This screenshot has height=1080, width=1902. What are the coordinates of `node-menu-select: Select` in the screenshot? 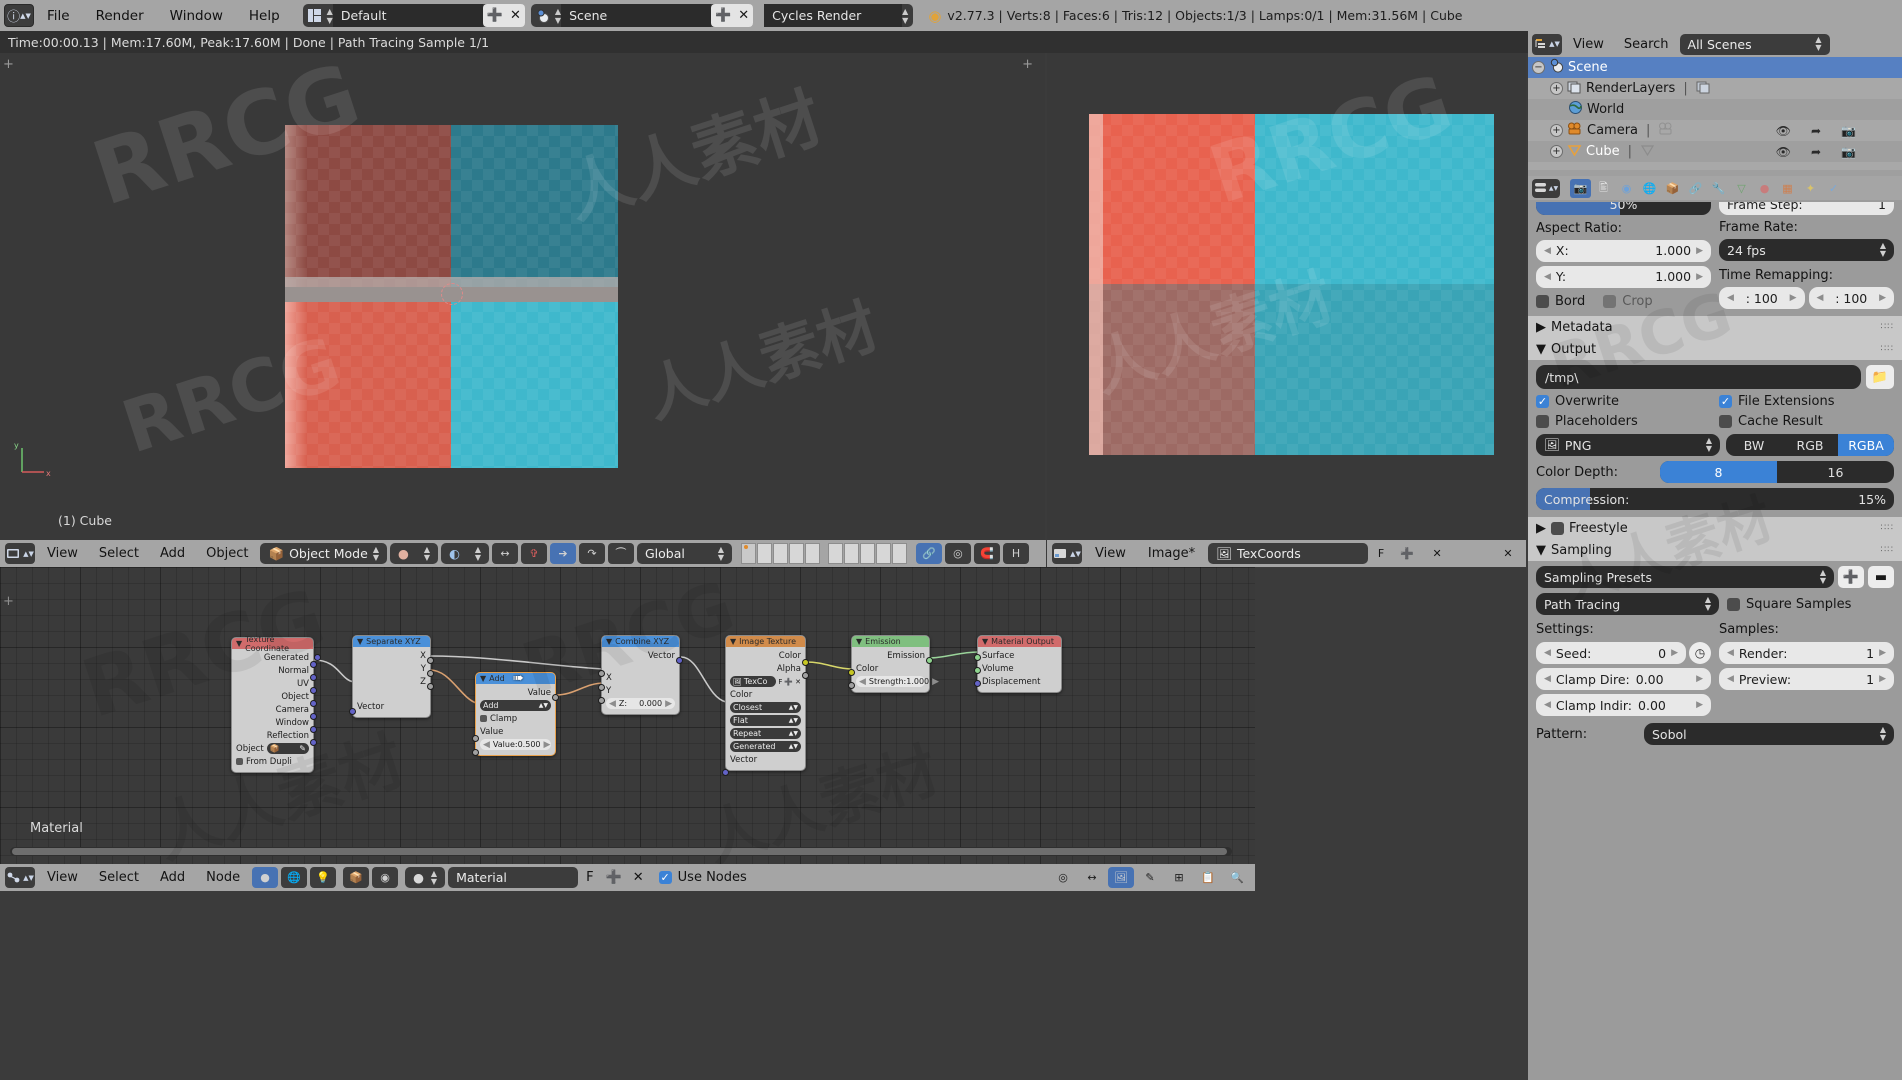 It's located at (119, 877).